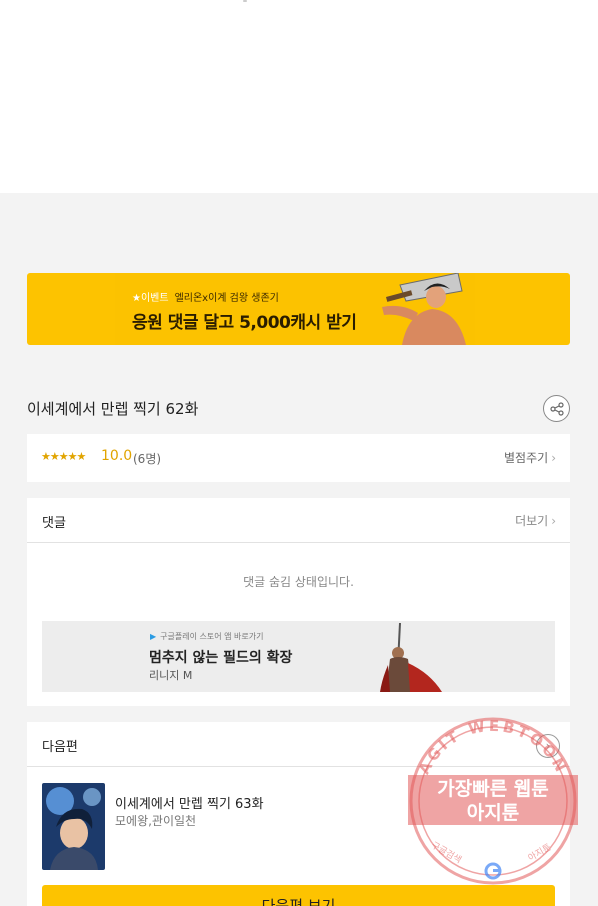 This screenshot has height=906, width=598. Describe the element at coordinates (298, 744) in the screenshot. I see `next-episode-header: 다음편 ›` at that location.